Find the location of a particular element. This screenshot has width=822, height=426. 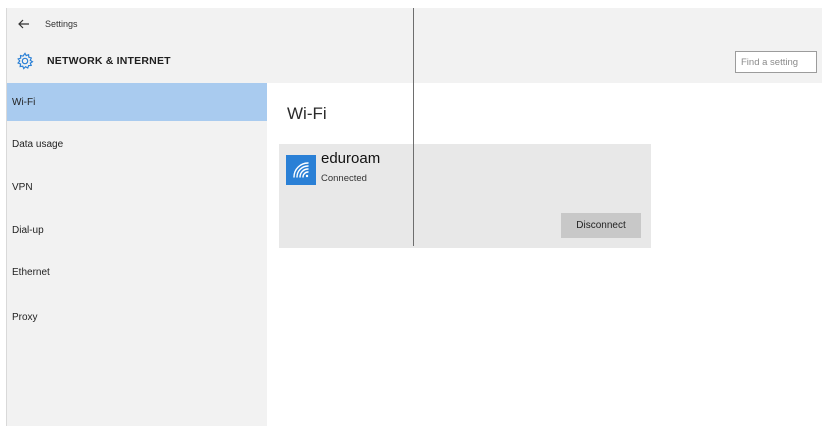

sidebar-item-wifi: Wi-Fi is located at coordinates (137, 102).